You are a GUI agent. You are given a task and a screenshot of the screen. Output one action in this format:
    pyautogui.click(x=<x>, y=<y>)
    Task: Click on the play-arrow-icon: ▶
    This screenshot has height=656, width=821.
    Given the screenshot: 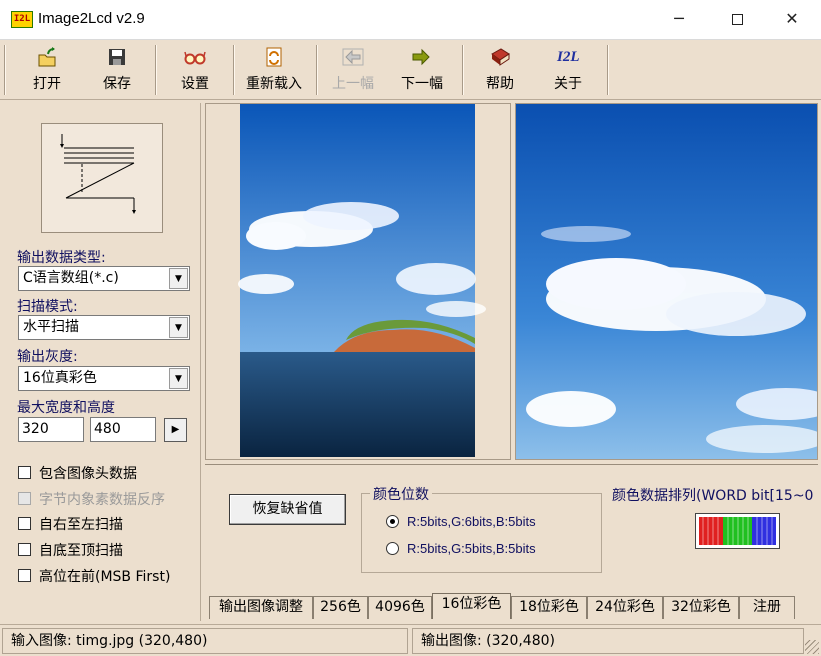 What is the action you would take?
    pyautogui.click(x=175, y=429)
    